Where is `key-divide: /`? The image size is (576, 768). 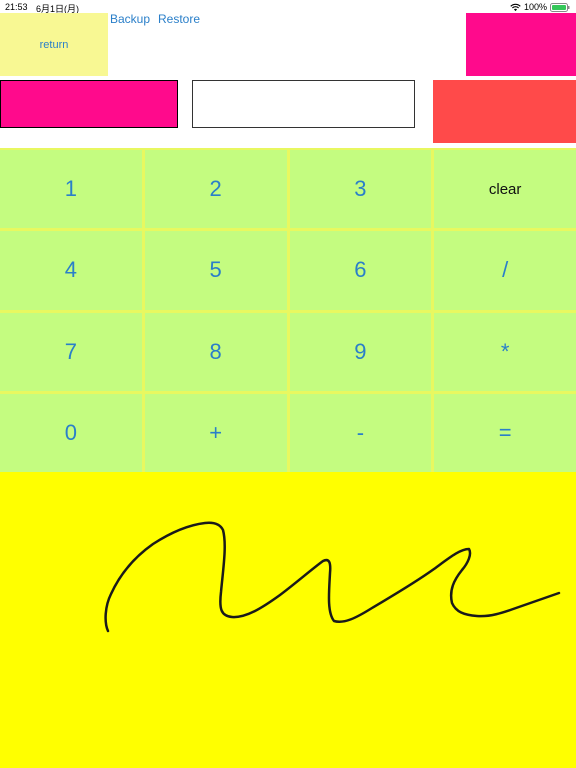
key-divide: / is located at coordinates (505, 270).